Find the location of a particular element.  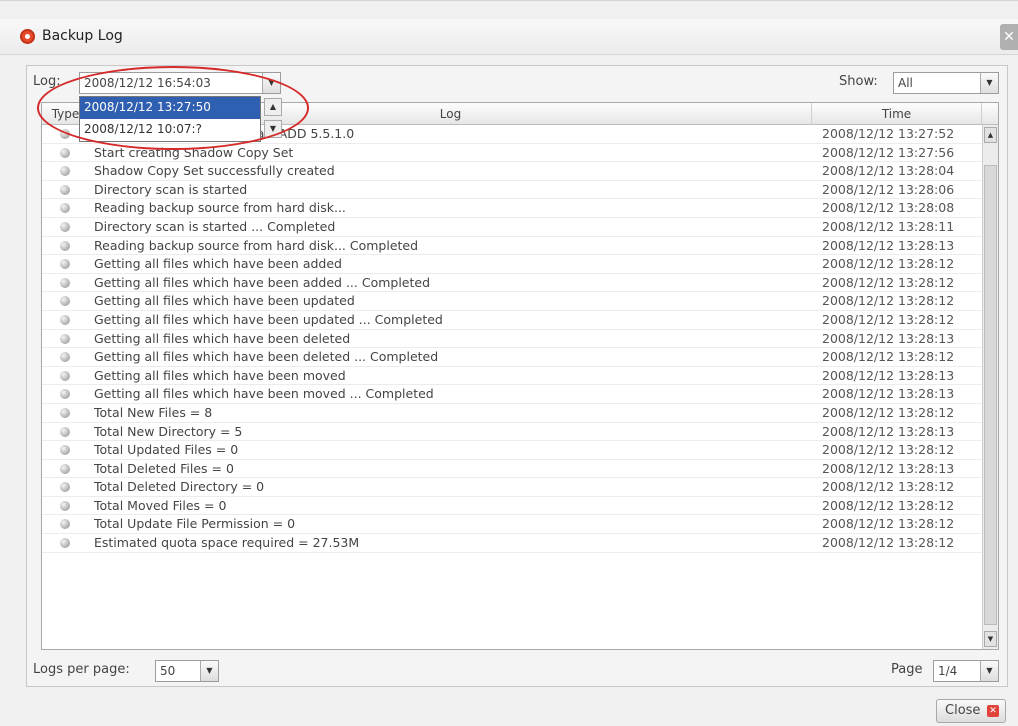

log-time: 2008/12/12 13:28:11 is located at coordinates (888, 226).